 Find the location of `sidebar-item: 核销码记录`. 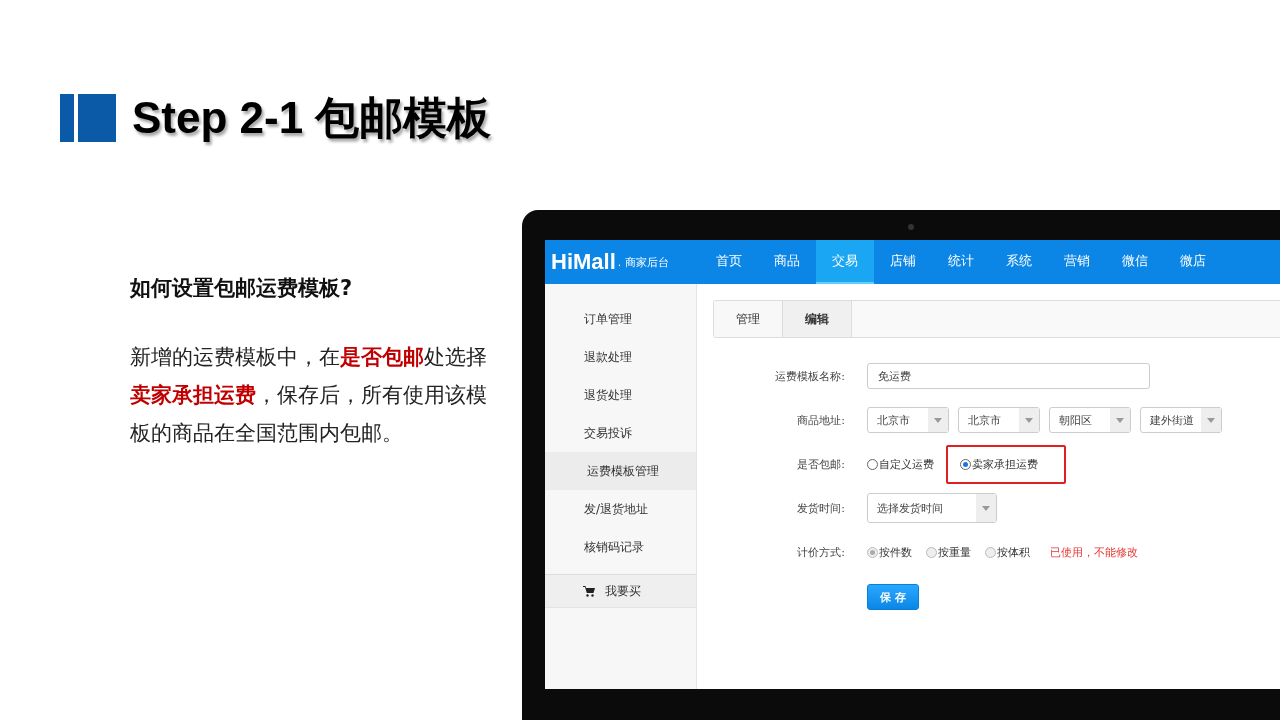

sidebar-item: 核销码记录 is located at coordinates (620, 547).